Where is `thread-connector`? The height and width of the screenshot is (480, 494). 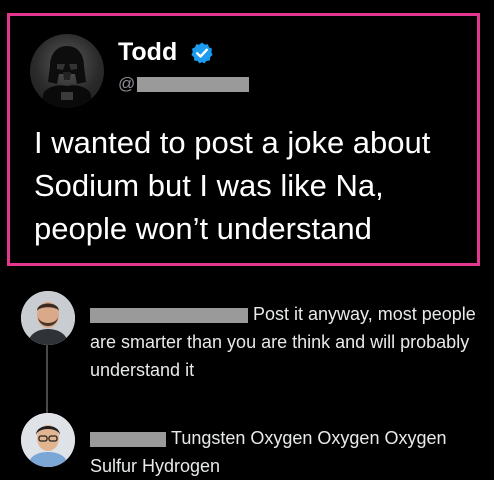 thread-connector is located at coordinates (47, 381).